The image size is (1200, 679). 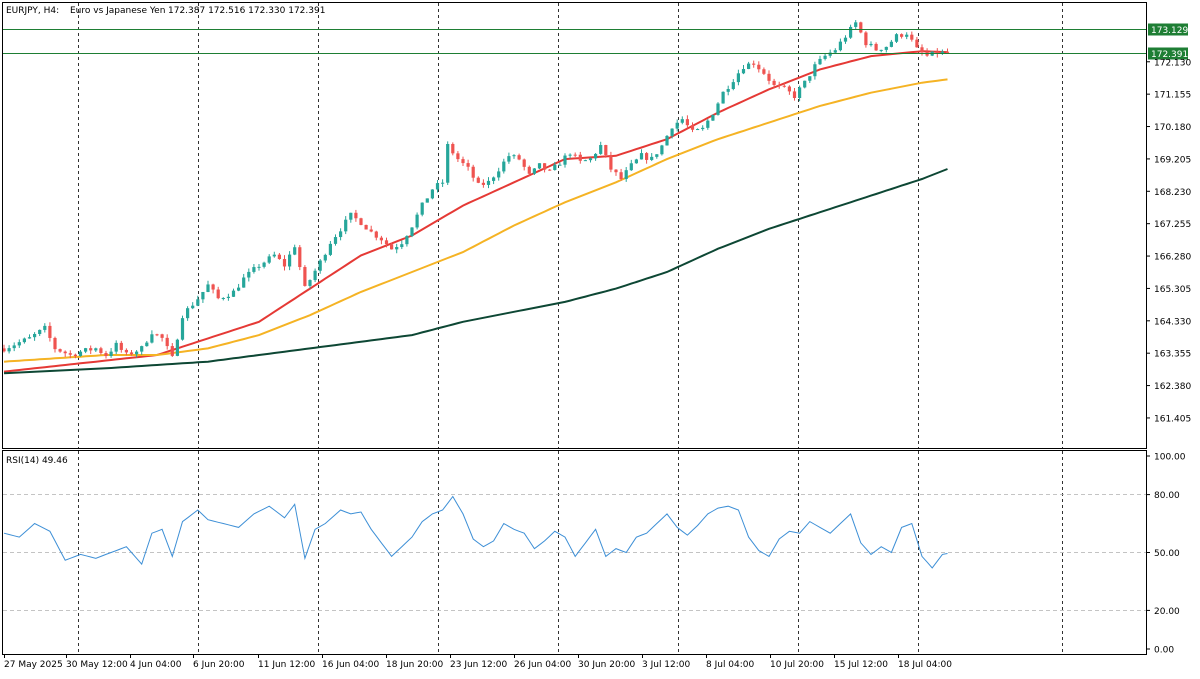 I want to click on time-tick-label: 15 Jul 12:00, so click(x=861, y=665).